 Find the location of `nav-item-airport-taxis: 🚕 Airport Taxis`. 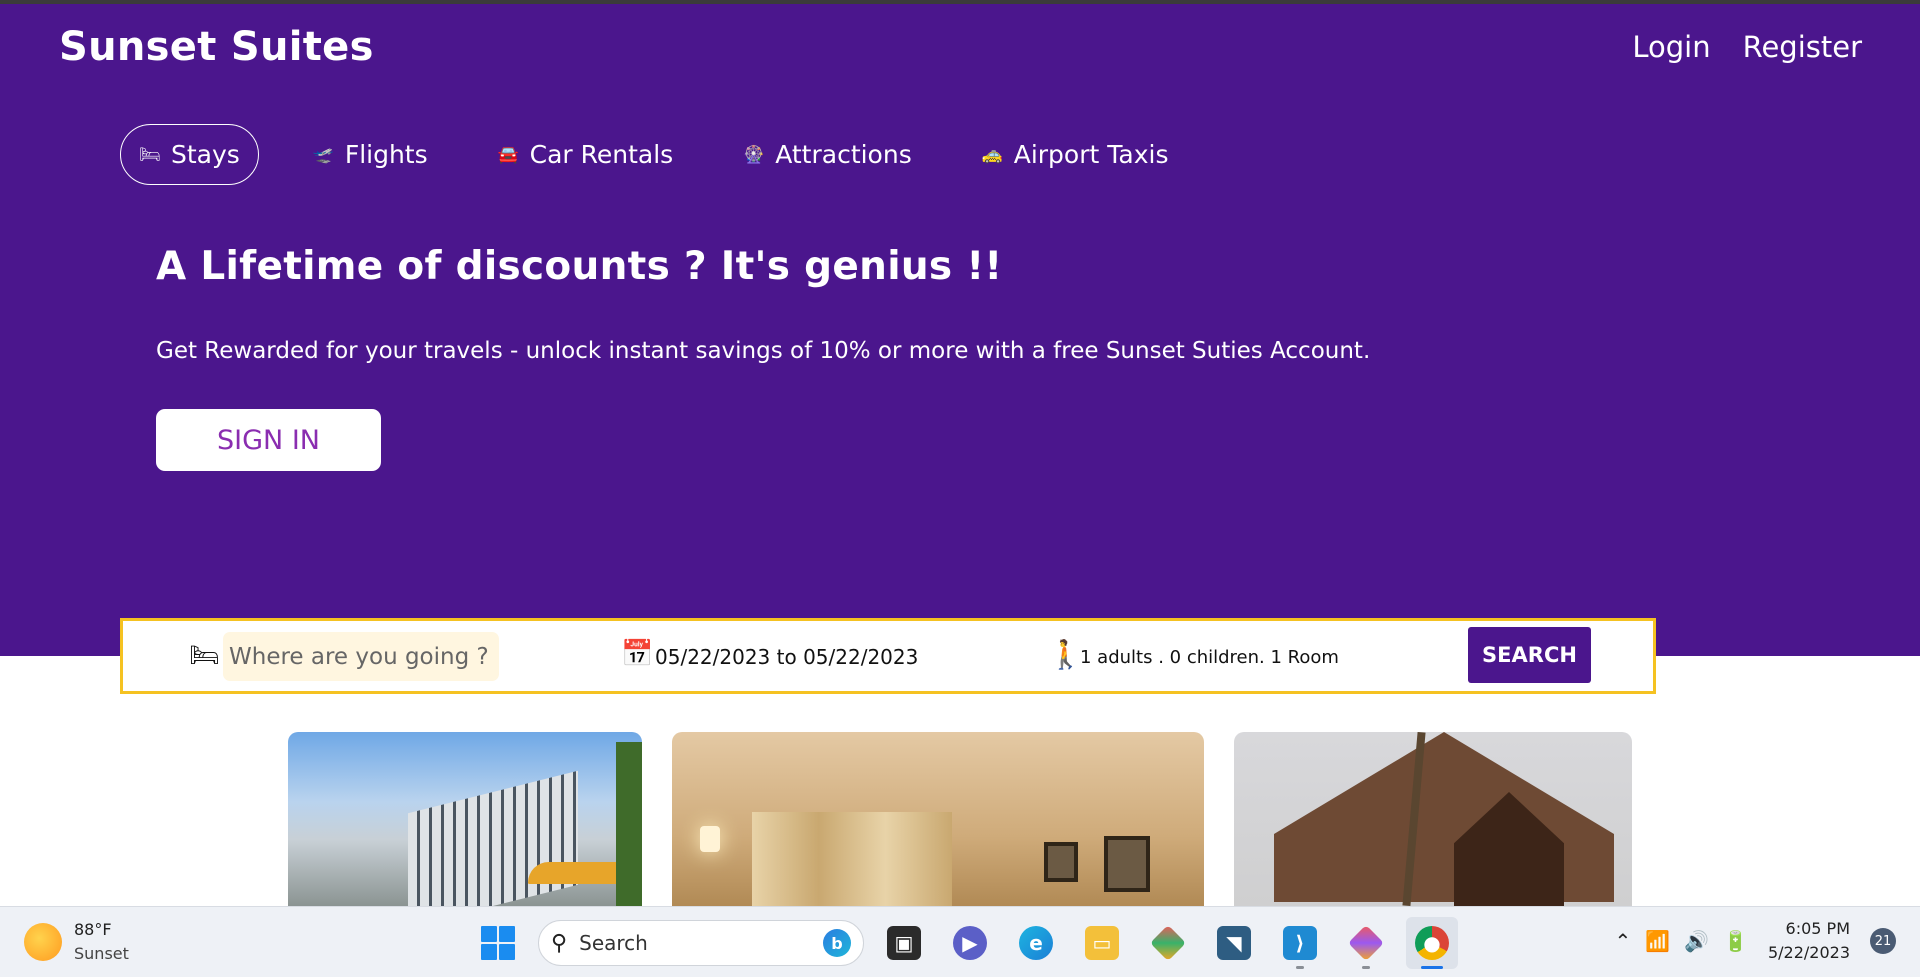

nav-item-airport-taxis: 🚕 Airport Taxis is located at coordinates (1075, 154).